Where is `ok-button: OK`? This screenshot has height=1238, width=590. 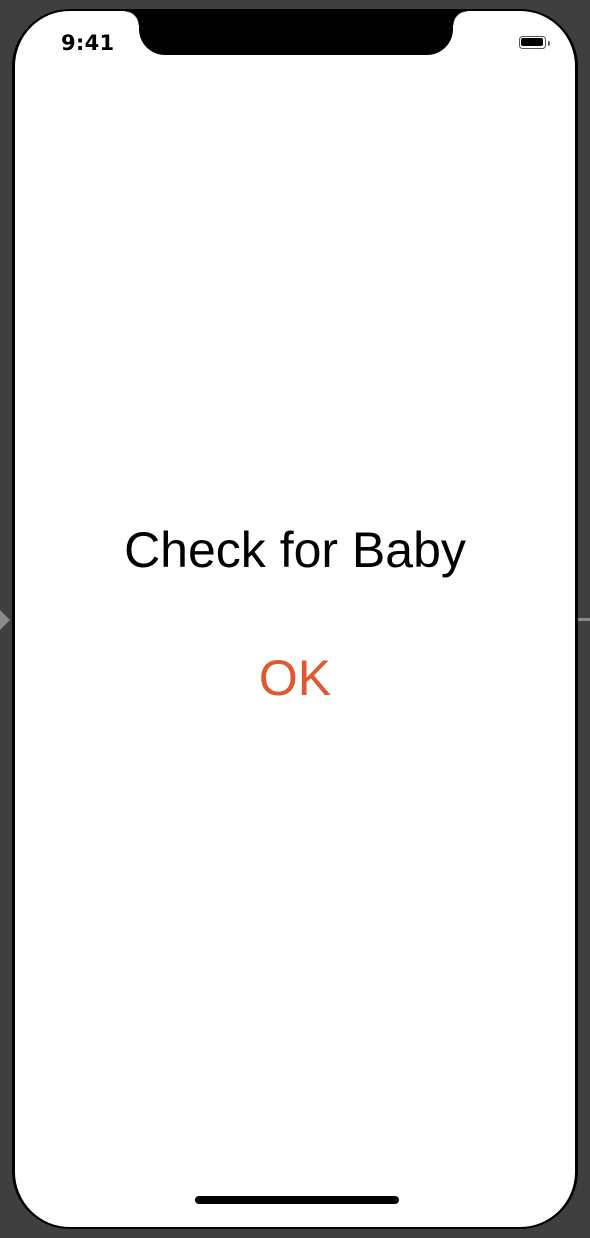
ok-button: OK is located at coordinates (295, 678).